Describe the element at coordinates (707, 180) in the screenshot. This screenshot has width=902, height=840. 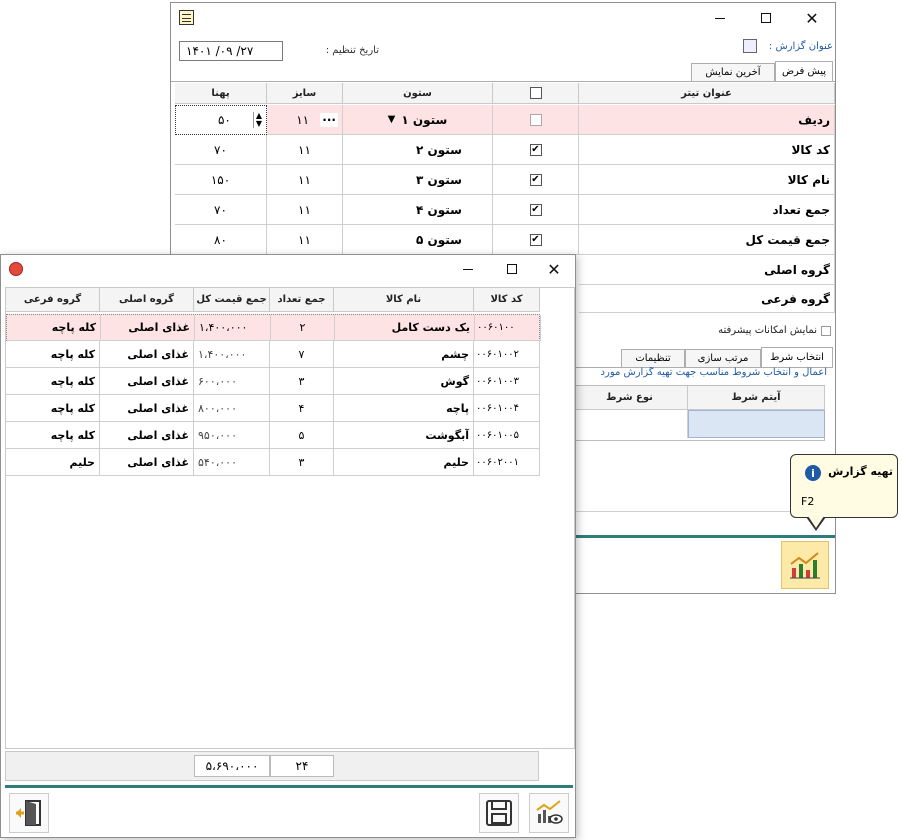
I see `title-cell: نام کالا` at that location.